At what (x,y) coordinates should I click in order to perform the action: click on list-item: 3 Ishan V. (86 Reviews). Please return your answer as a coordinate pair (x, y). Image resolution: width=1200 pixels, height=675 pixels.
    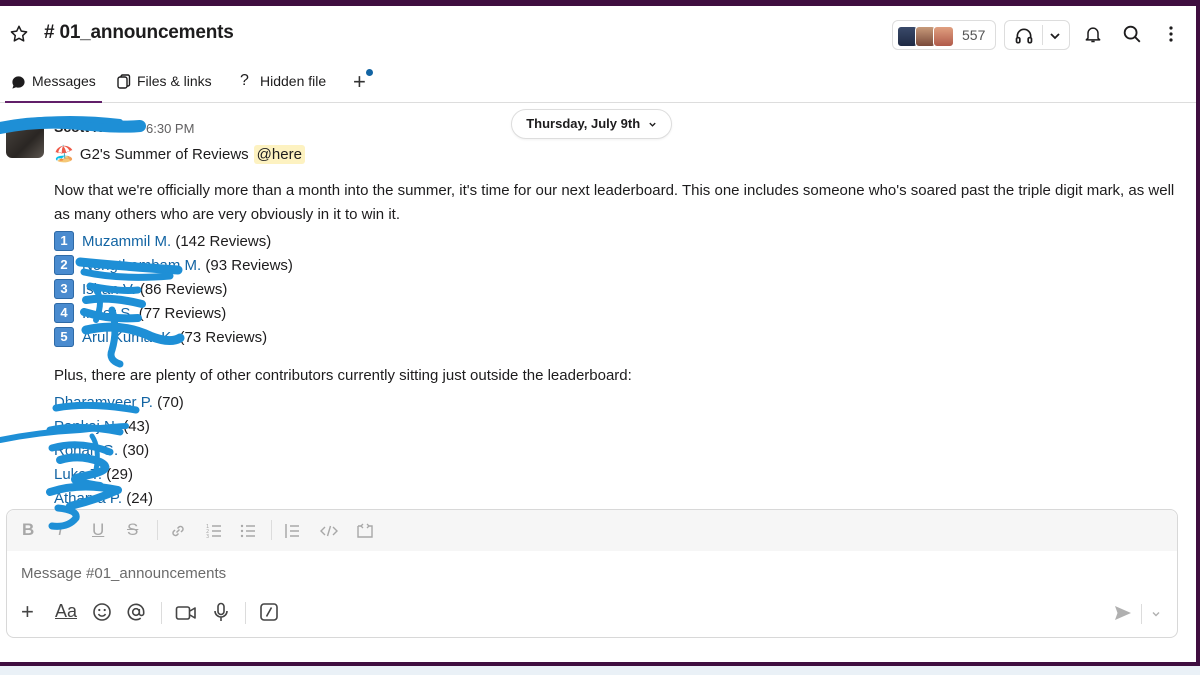
    Looking at the image, I should click on (140, 289).